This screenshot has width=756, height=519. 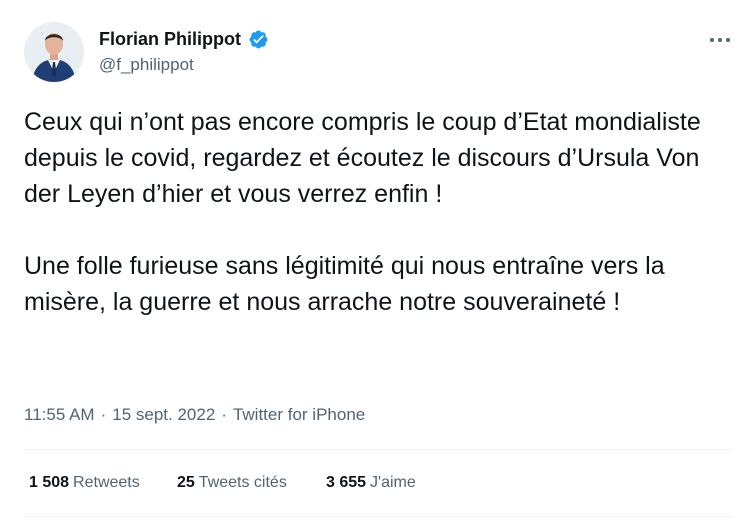 I want to click on retweets-stat: 1 508 Retweets, so click(x=84, y=483).